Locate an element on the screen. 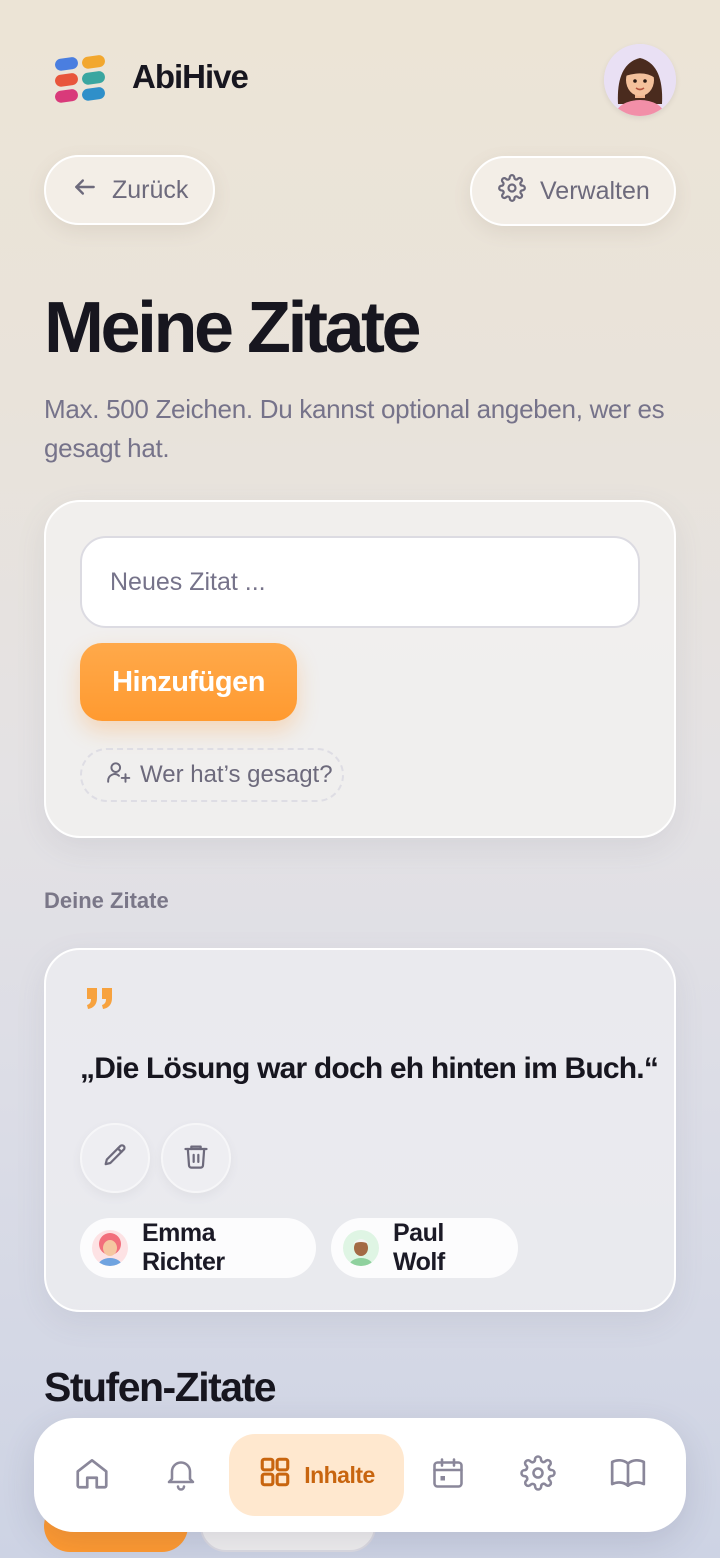 This screenshot has height=1558, width=720. new-quote-input is located at coordinates (360, 582).